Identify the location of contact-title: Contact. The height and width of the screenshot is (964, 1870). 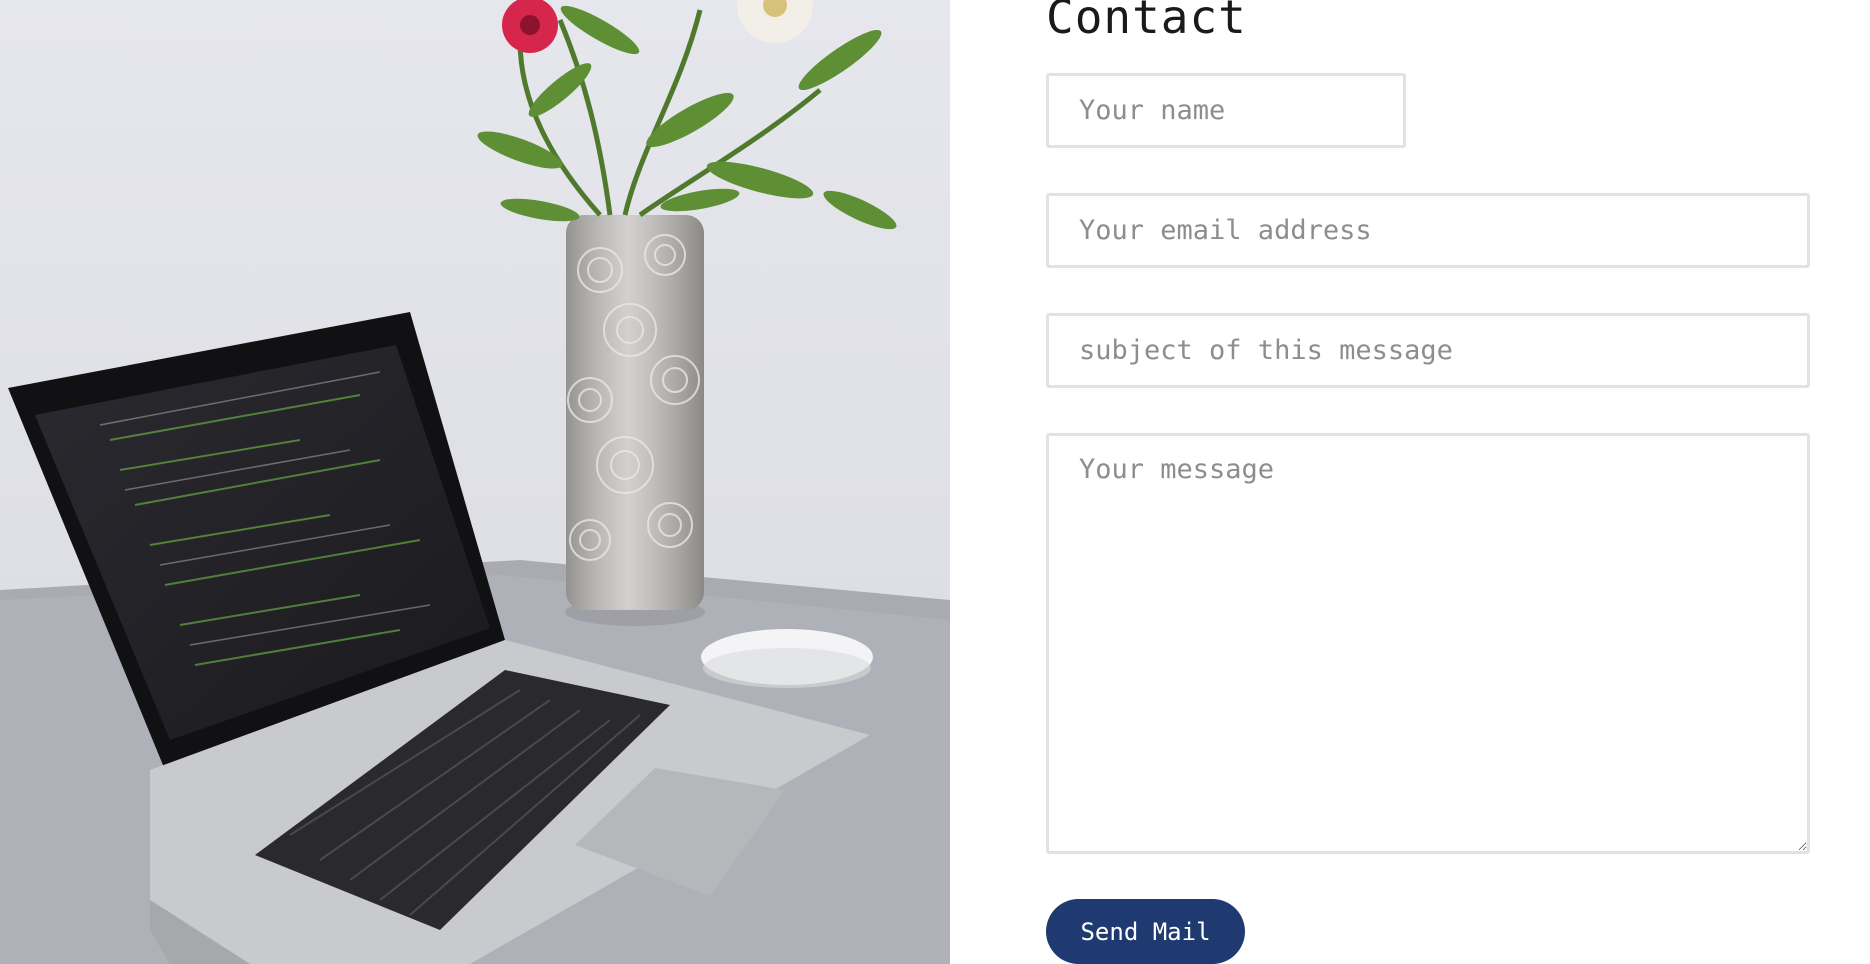
(1146, 22).